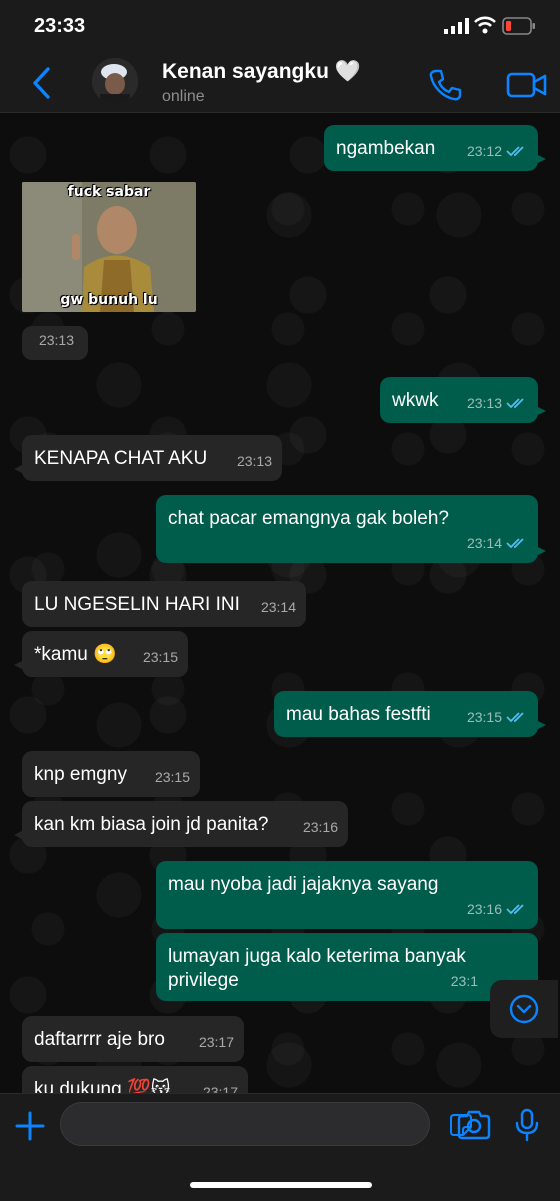  I want to click on message-text: ngambekan, so click(386, 148).